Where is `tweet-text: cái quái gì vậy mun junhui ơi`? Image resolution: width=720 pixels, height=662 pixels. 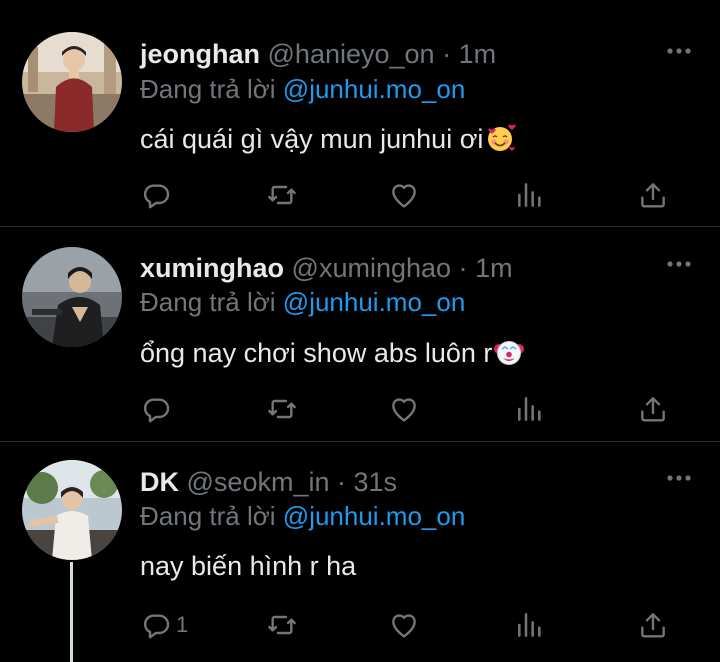
tweet-text: cái quái gì vậy mun junhui ơi is located at coordinates (328, 138).